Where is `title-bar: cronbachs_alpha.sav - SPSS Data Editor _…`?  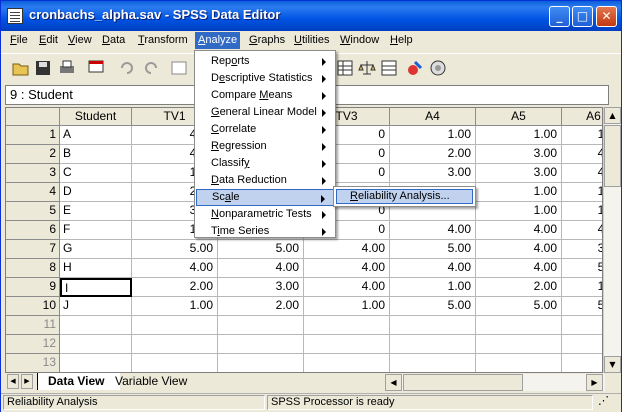
title-bar: cronbachs_alpha.sav - SPSS Data Editor _… is located at coordinates (311, 16).